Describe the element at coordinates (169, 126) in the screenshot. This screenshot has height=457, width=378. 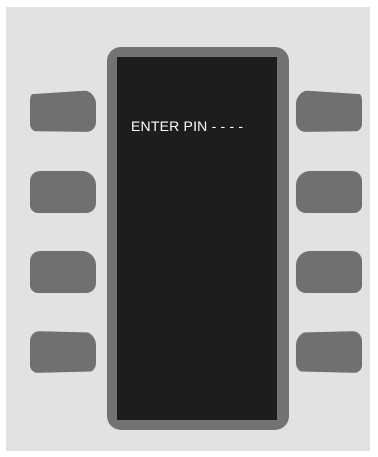
I see `pin-prompt-label: ENTER PIN` at that location.